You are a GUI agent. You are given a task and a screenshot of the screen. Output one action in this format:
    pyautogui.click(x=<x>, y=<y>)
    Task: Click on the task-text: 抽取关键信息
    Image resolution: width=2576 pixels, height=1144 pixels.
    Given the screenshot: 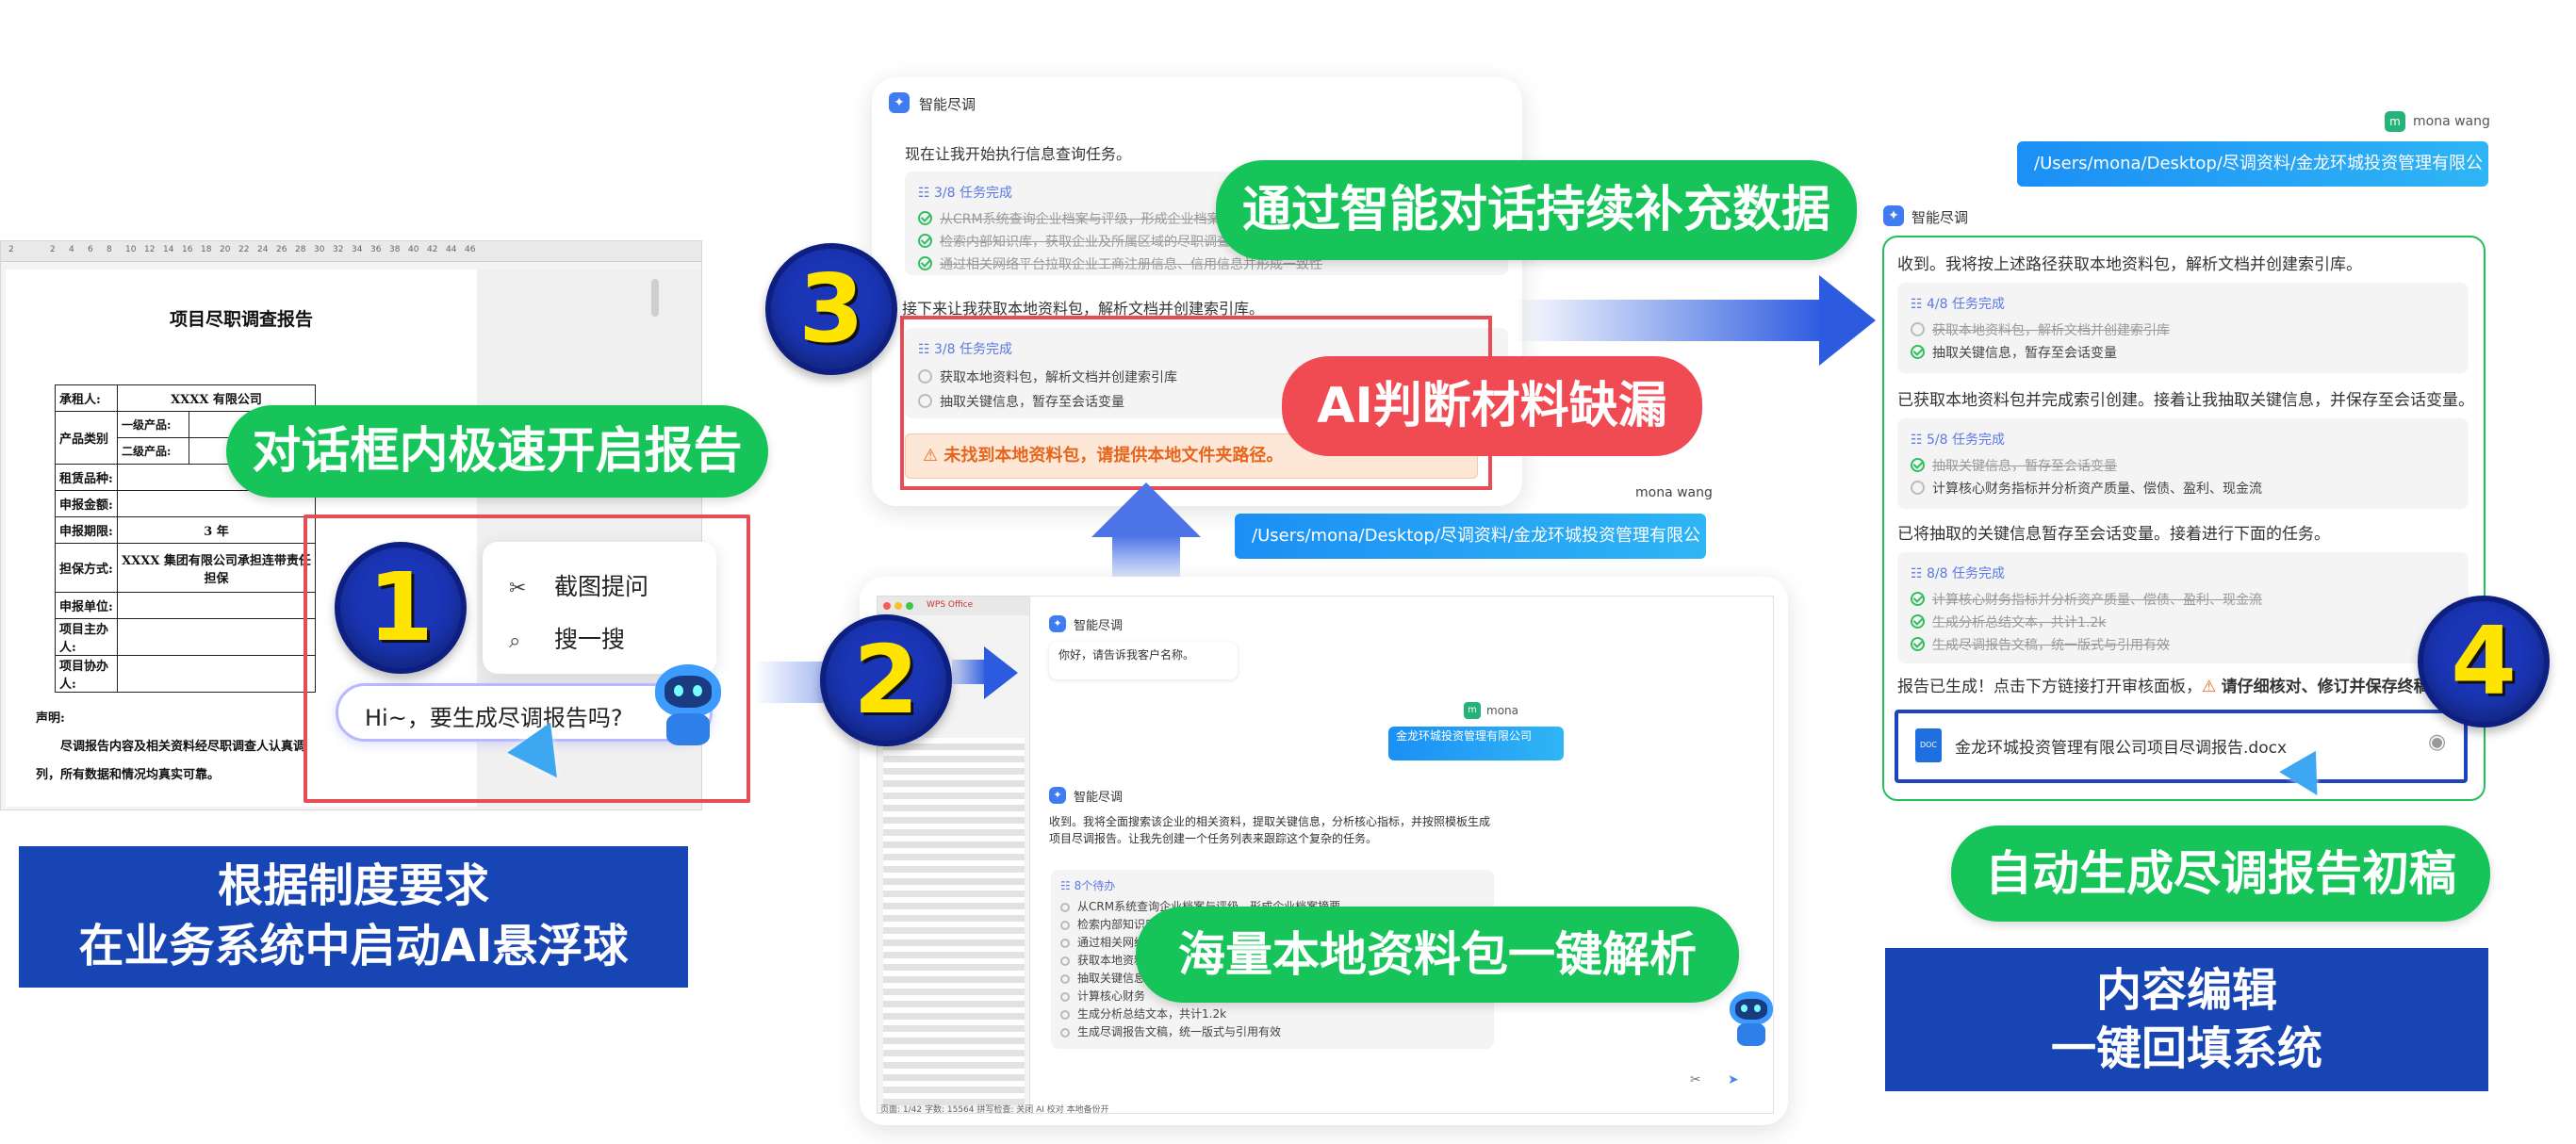 What is the action you would take?
    pyautogui.click(x=1111, y=978)
    